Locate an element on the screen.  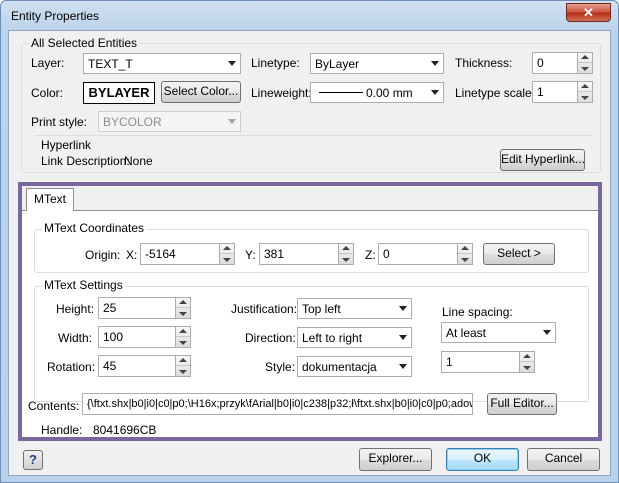
color-swatch: BYLAYER is located at coordinates (119, 93).